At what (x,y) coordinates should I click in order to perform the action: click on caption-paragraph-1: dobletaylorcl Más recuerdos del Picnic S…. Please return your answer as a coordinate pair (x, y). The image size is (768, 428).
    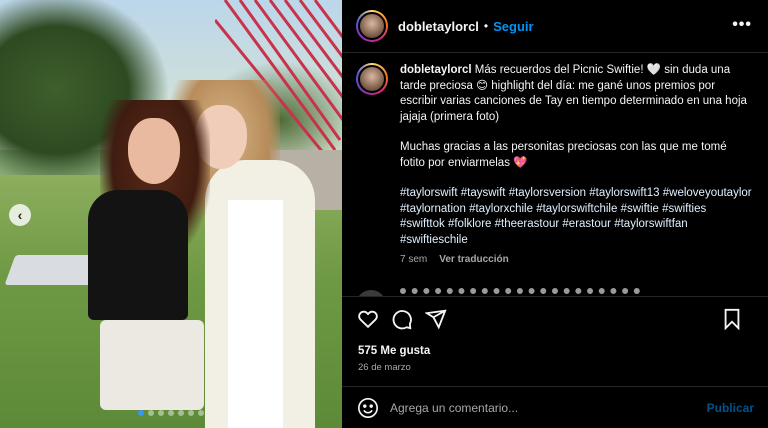
    Looking at the image, I should click on (576, 94).